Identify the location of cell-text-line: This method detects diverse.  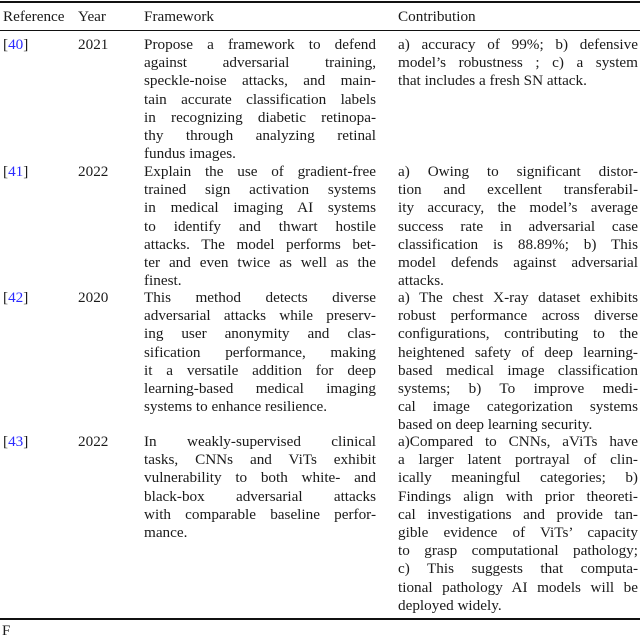
(260, 297).